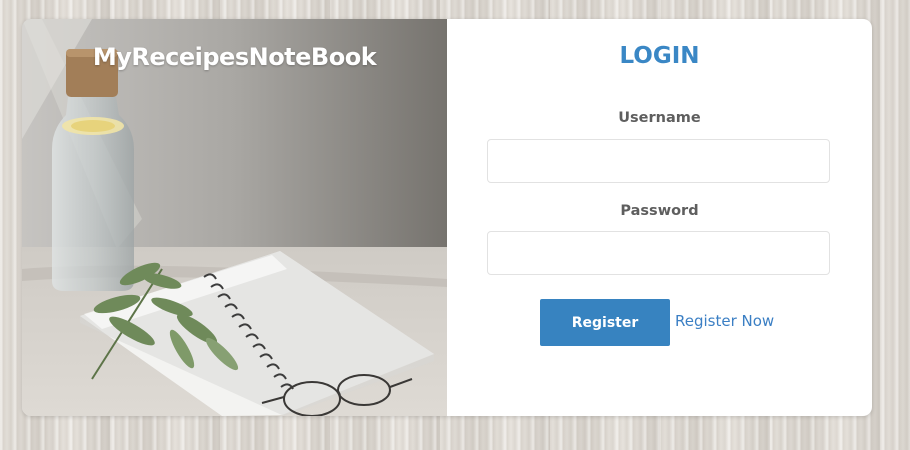 This screenshot has width=910, height=450. I want to click on brand-title: MyReceipesNoteBook, so click(234, 57).